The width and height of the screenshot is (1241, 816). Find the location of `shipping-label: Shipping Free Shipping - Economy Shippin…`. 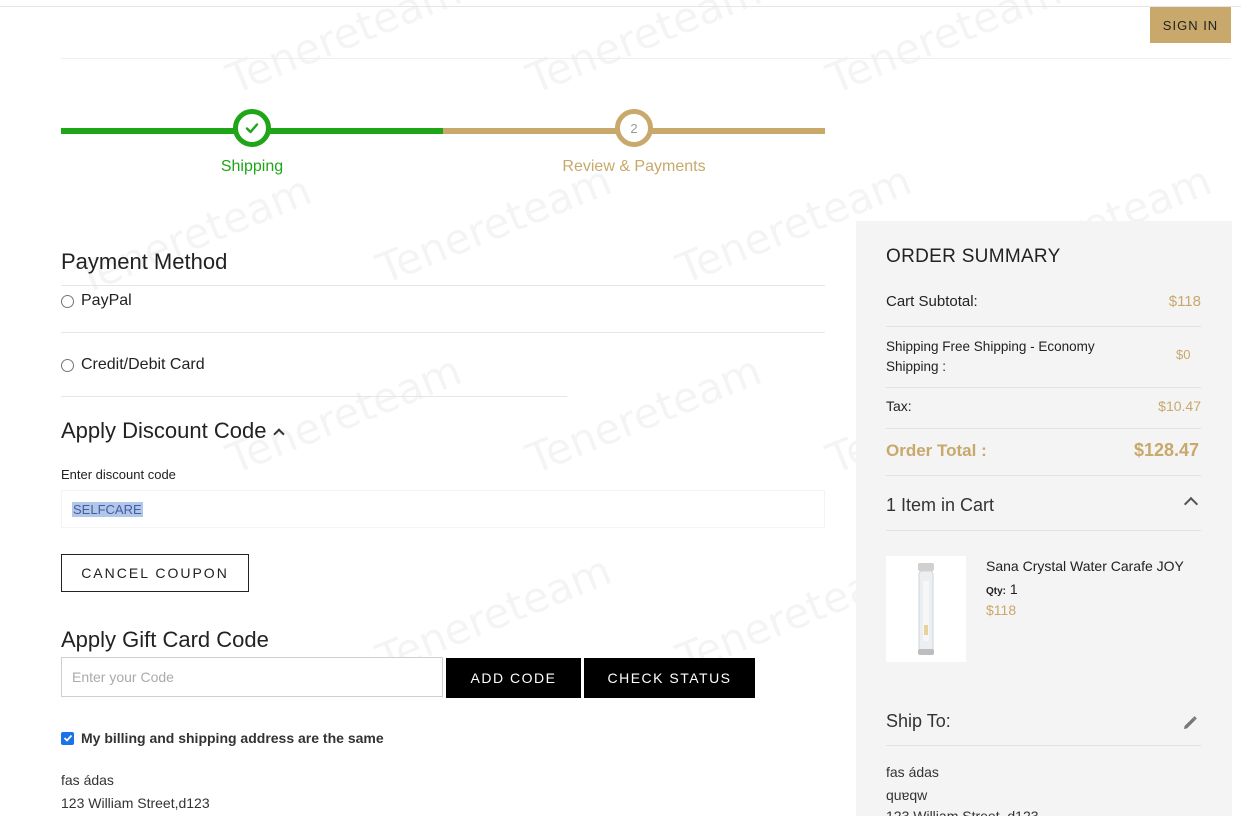

shipping-label: Shipping Free Shipping - Economy Shippin… is located at coordinates (990, 356).